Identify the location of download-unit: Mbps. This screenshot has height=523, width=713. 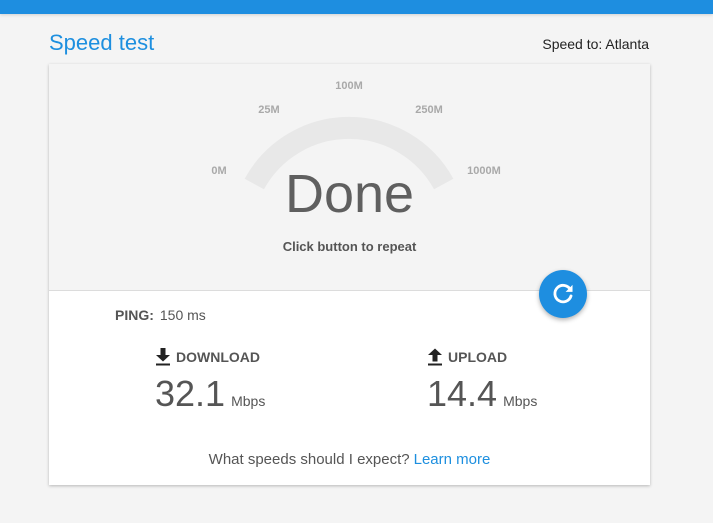
(248, 401).